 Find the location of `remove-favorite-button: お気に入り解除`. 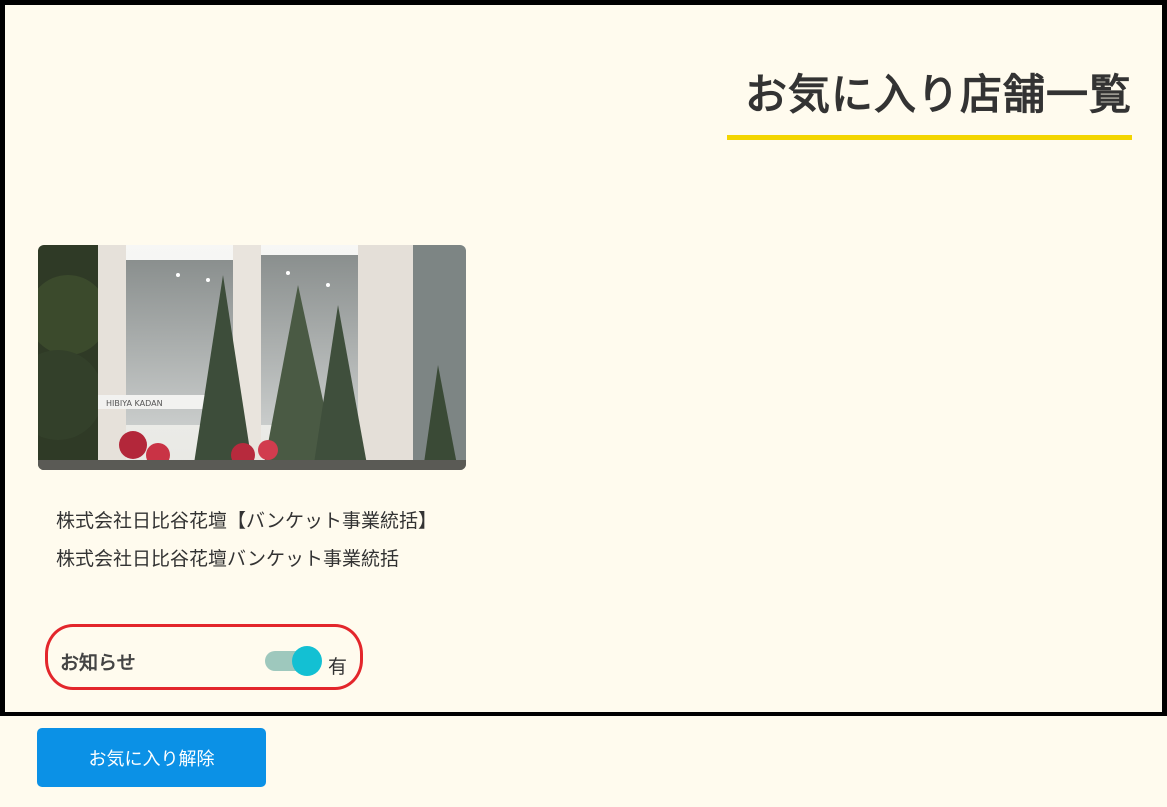

remove-favorite-button: お気に入り解除 is located at coordinates (151, 757).